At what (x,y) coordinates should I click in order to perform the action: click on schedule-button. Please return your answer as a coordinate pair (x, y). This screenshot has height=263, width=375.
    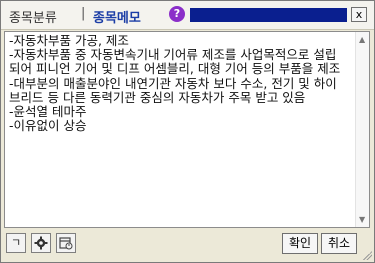
    Looking at the image, I should click on (66, 243).